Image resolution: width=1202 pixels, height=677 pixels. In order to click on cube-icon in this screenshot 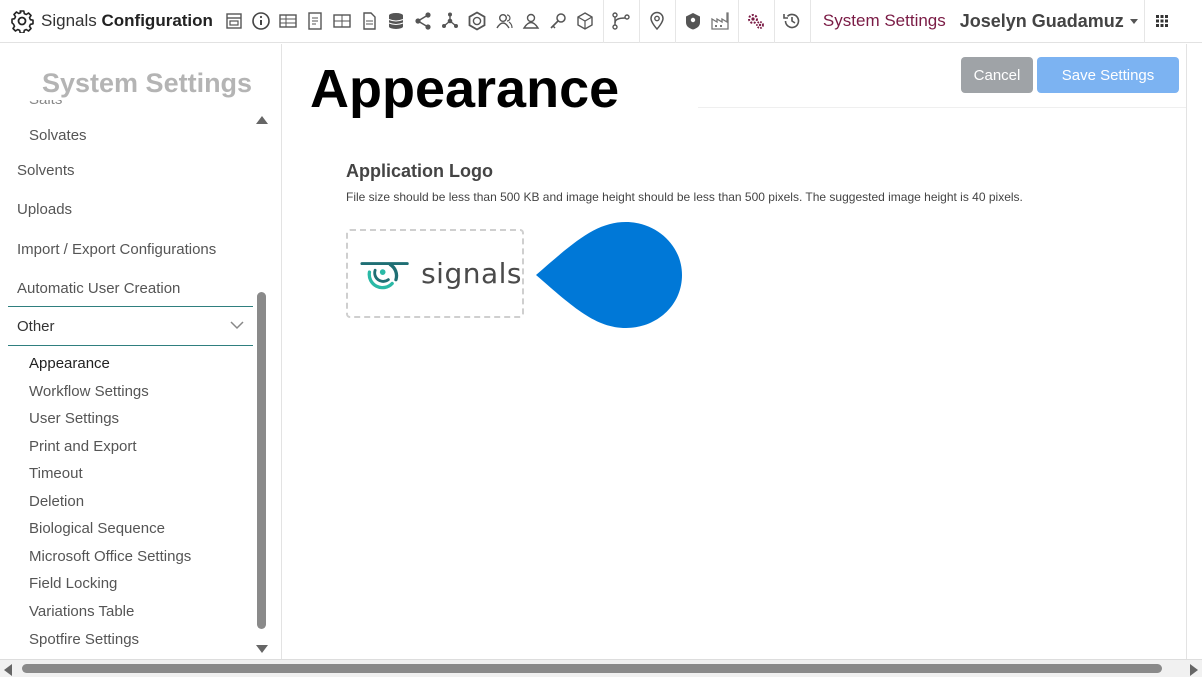, I will do `click(585, 21)`.